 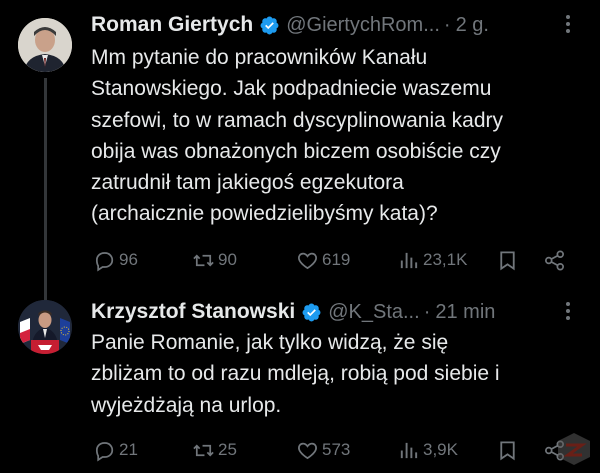 I want to click on tweet-text-line: zatrudnił tam jakiegoś egzekutora, so click(x=247, y=183).